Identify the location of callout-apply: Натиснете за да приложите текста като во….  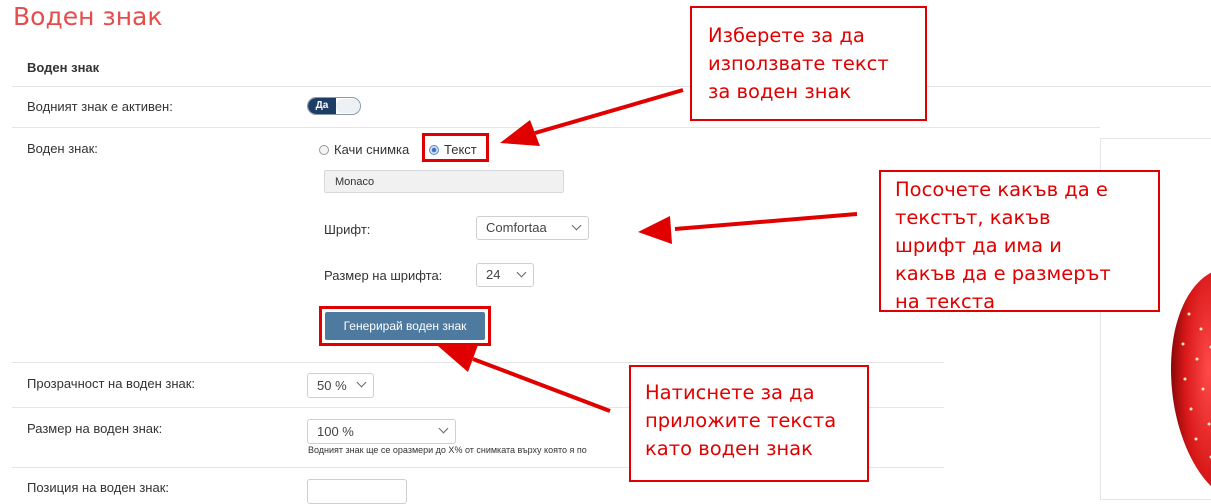
(749, 423).